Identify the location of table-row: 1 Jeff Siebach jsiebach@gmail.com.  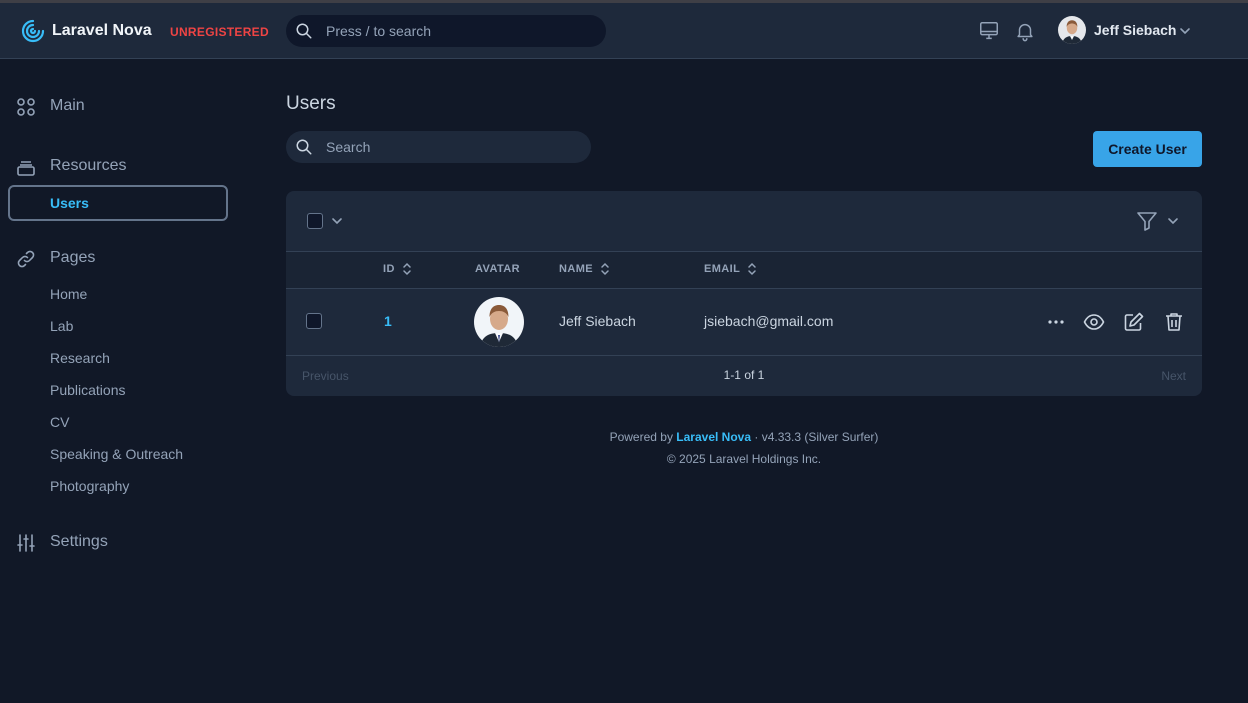
(744, 322).